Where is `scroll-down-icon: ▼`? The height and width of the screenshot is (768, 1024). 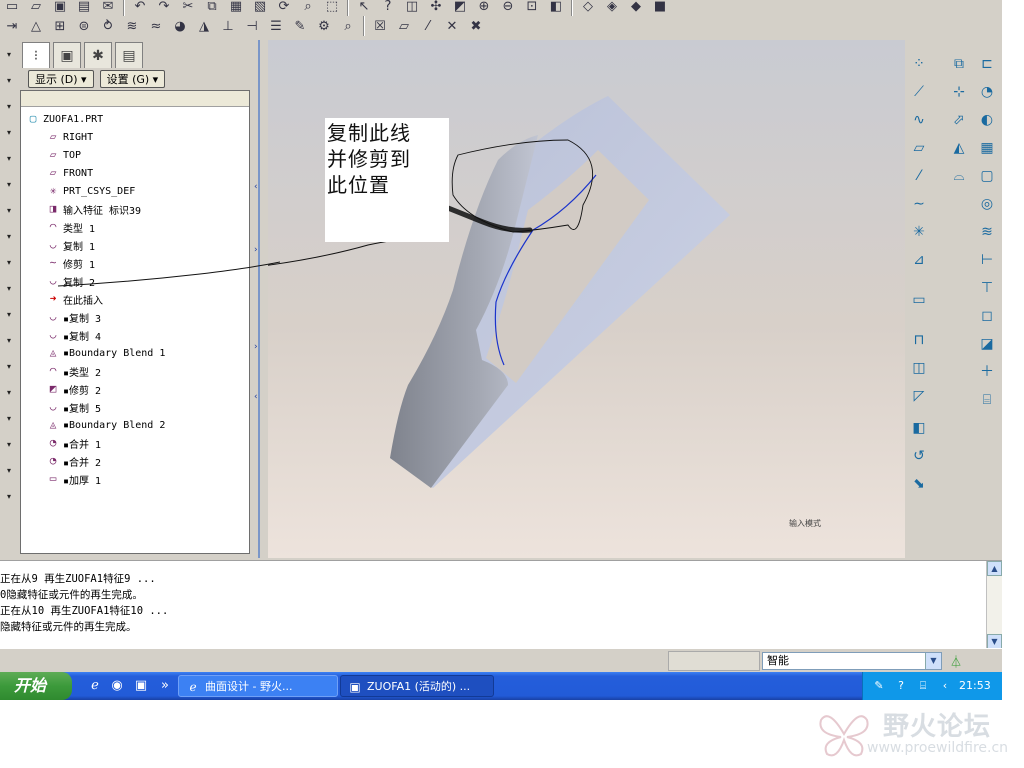
scroll-down-icon: ▼ is located at coordinates (994, 641).